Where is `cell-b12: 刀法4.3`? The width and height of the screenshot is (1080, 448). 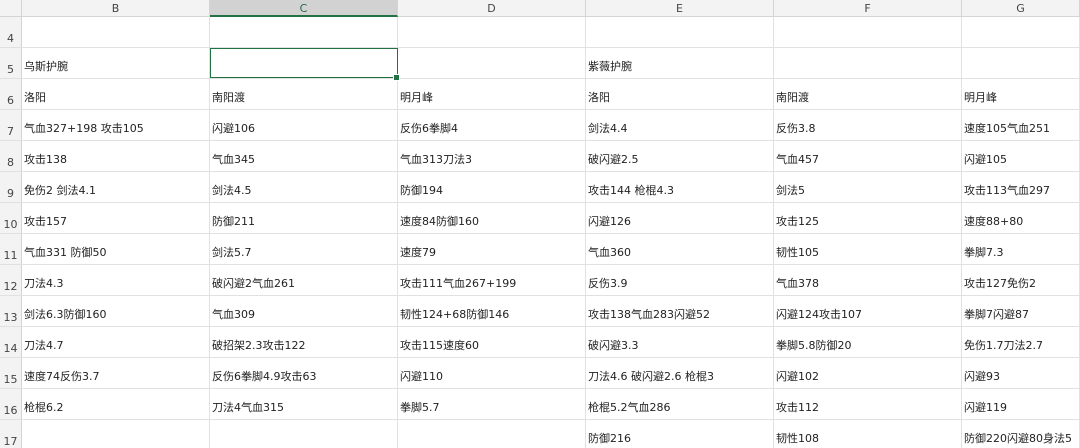 cell-b12: 刀法4.3 is located at coordinates (116, 280).